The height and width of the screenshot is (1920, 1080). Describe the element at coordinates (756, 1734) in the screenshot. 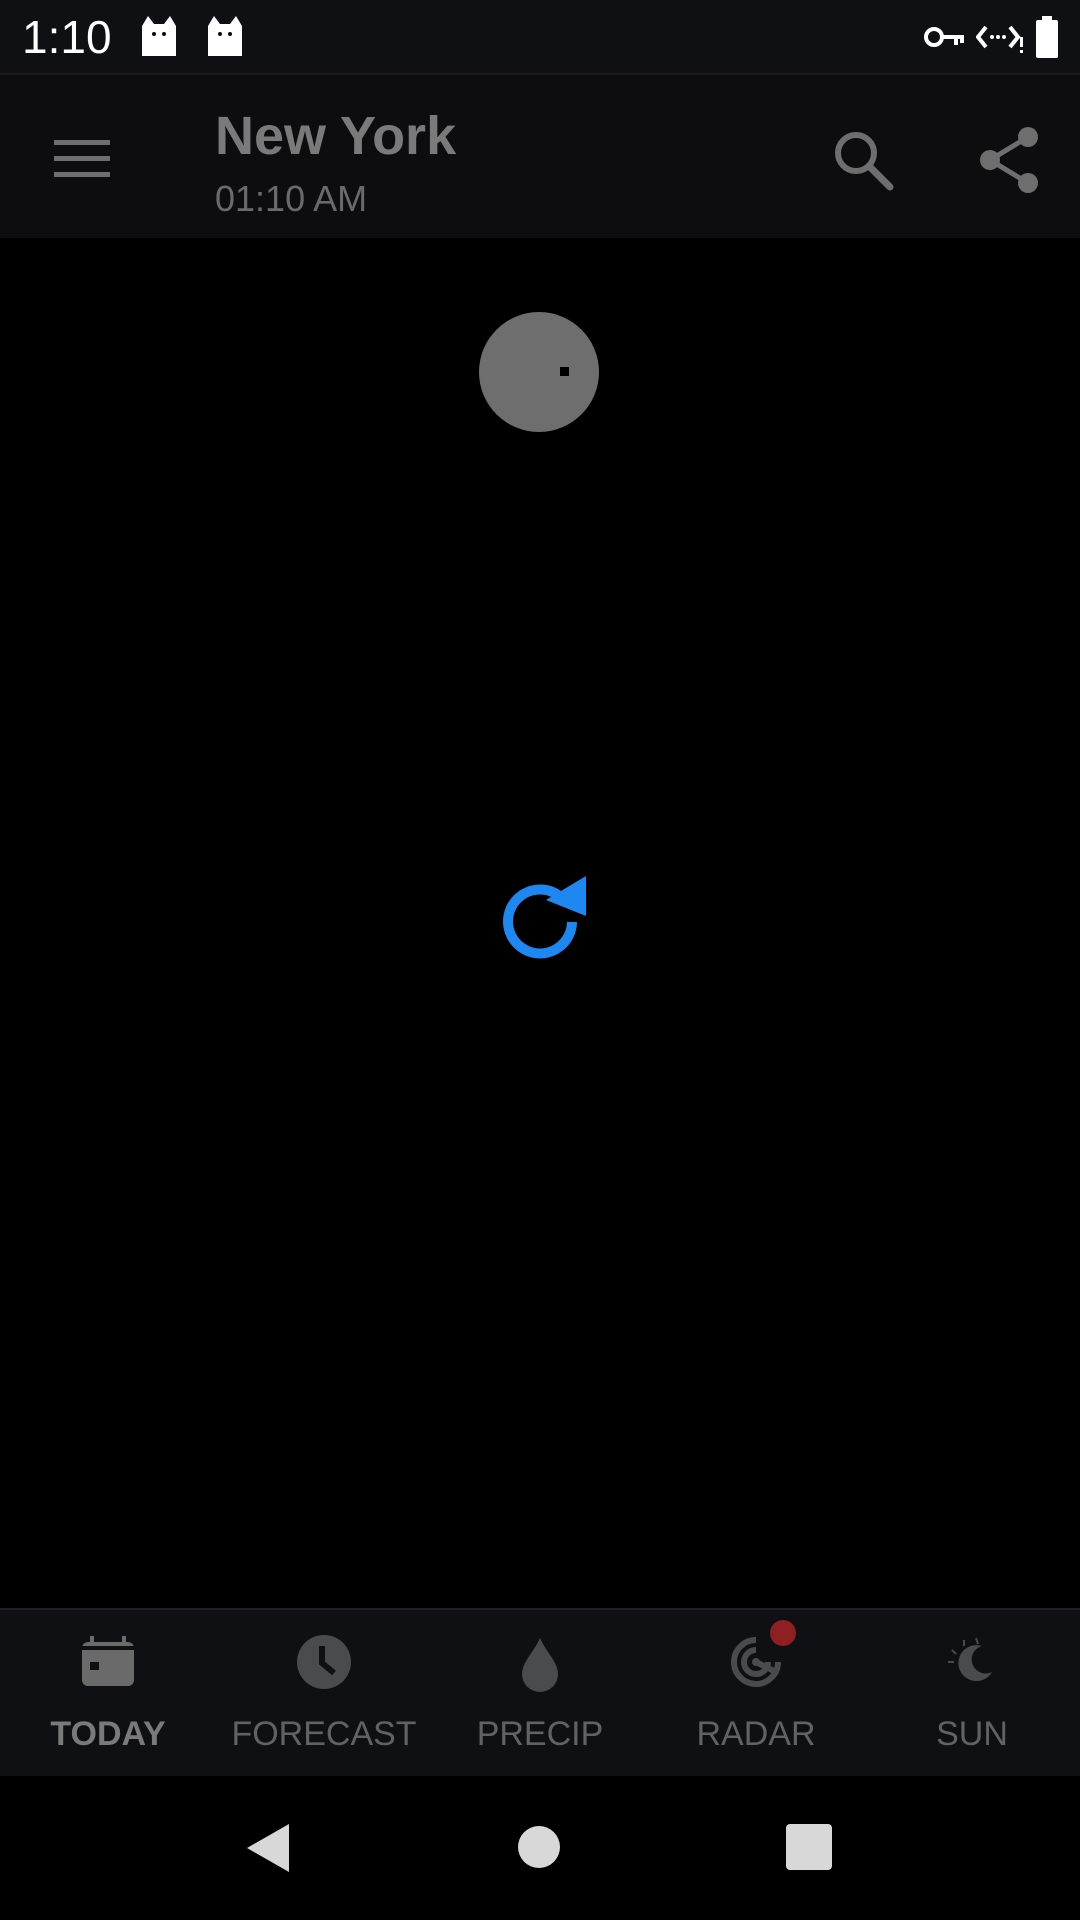

I see `tab-label: RADAR` at that location.